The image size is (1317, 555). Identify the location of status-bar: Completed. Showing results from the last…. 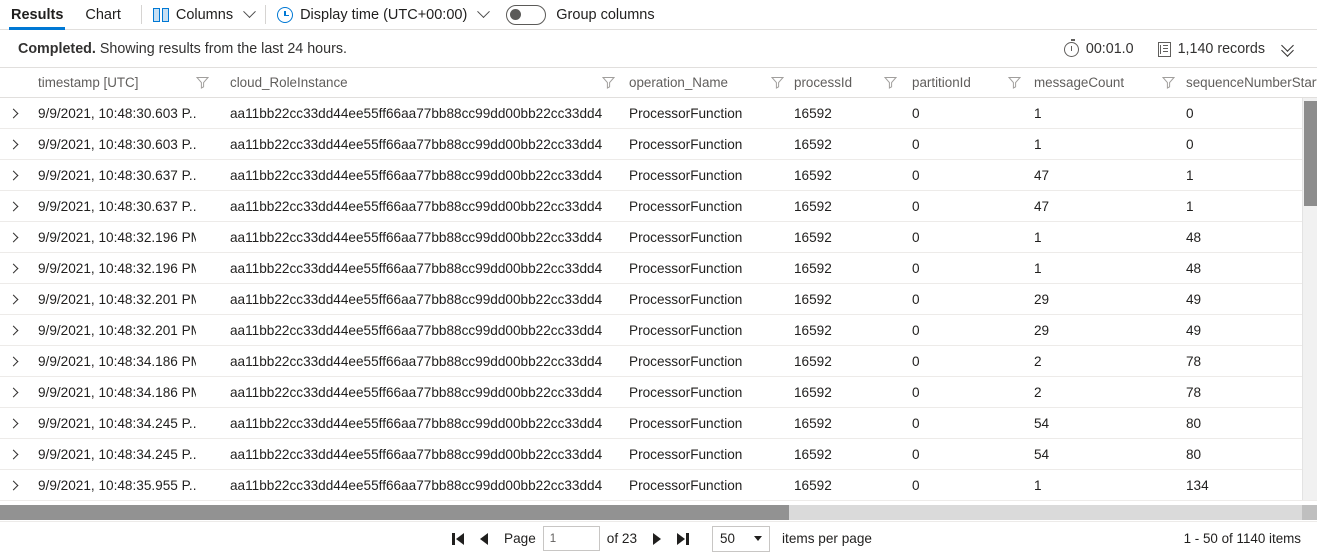
(658, 49).